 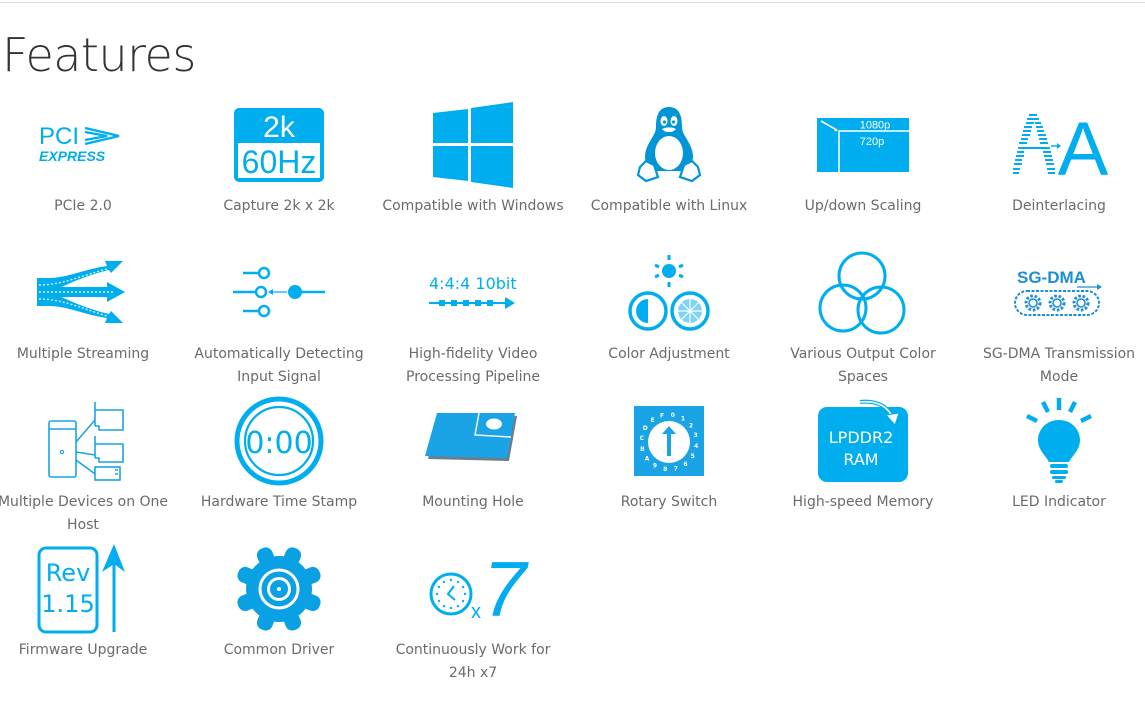 What do you see at coordinates (83, 206) in the screenshot?
I see `feature-label: PCIe 2.0` at bounding box center [83, 206].